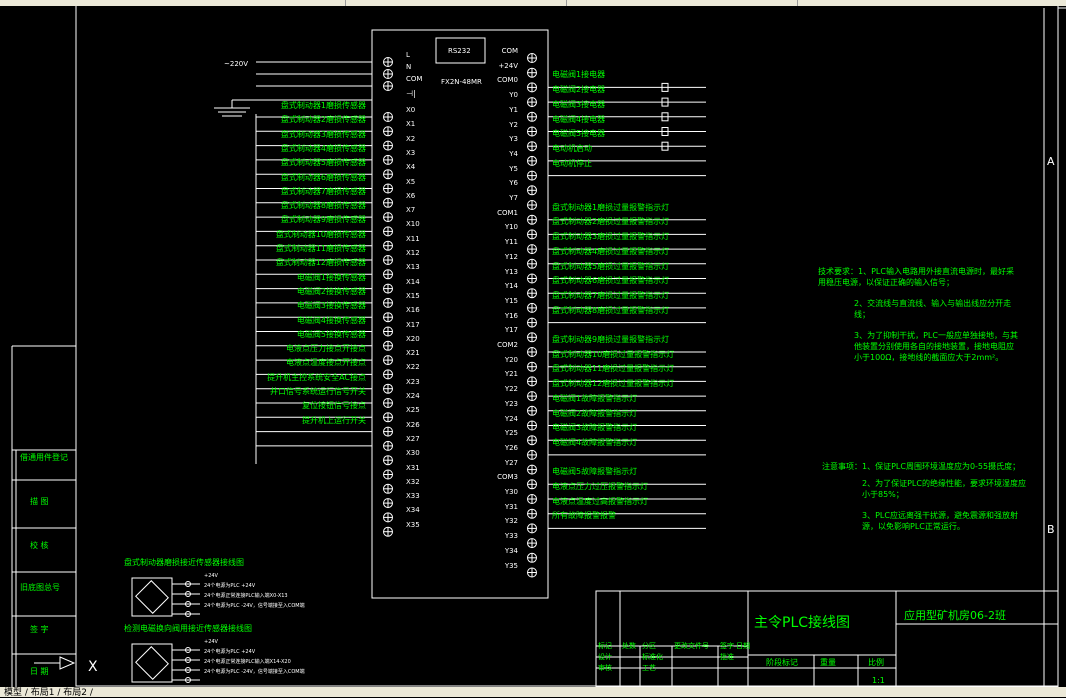  I want to click on output-label: 电液点压力过压报警指示灯, so click(600, 486).